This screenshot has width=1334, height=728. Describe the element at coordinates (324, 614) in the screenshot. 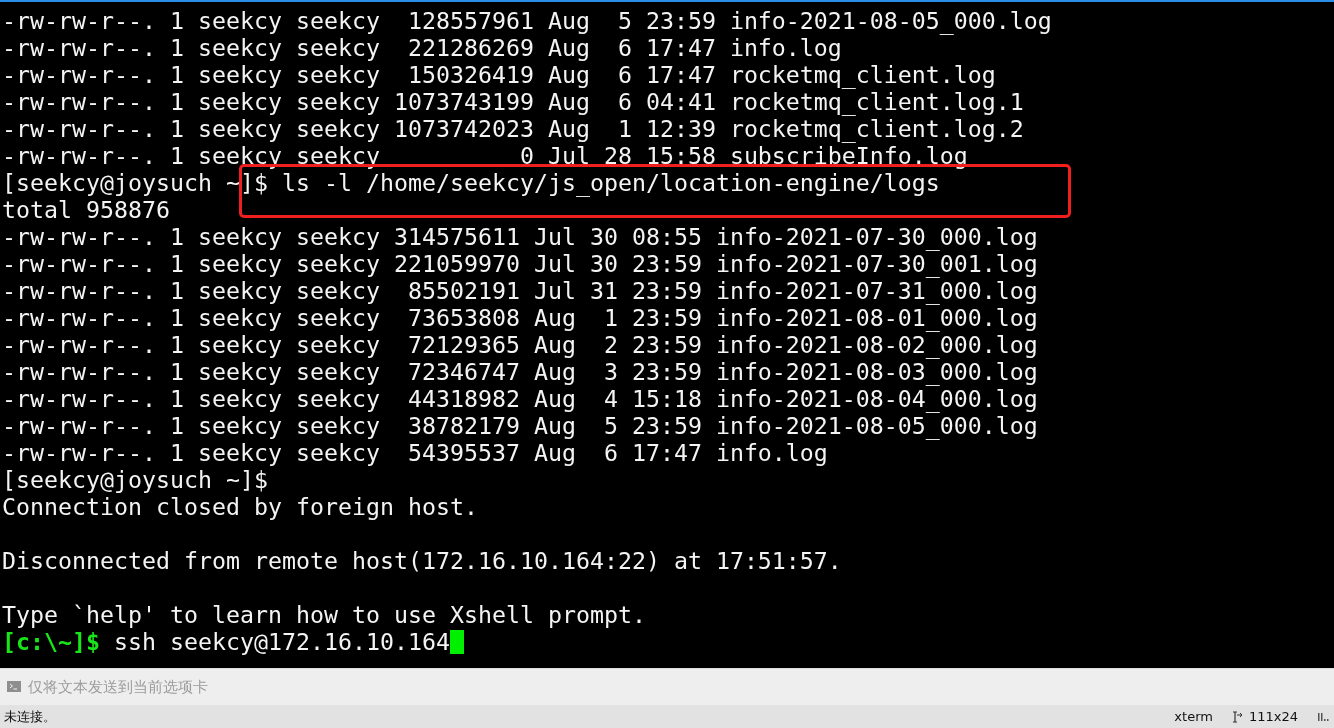

I see `terminal-line: Type `help' to learn how to use Xshell prompt.` at that location.